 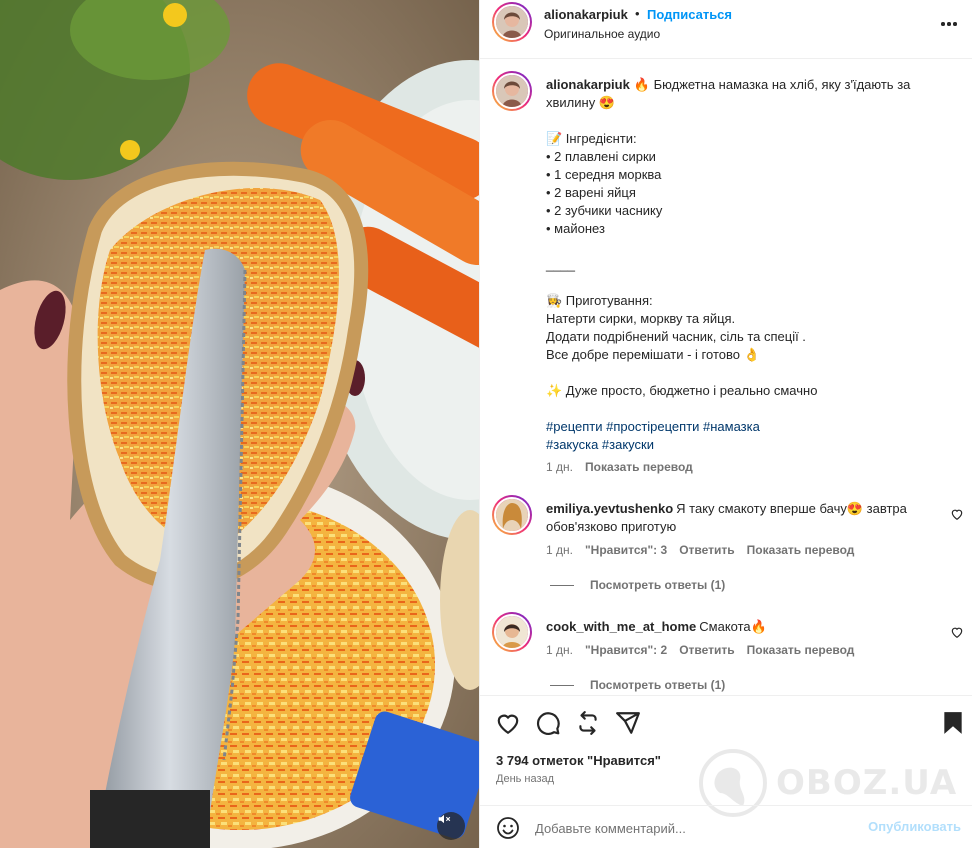 I want to click on caption-meta: 1 дн. Показать перевод, so click(x=625, y=467).